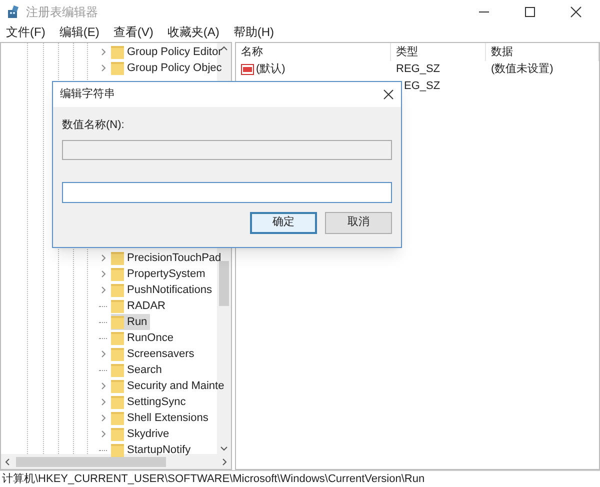 This screenshot has height=487, width=600. I want to click on string-value-icon, so click(247, 69).